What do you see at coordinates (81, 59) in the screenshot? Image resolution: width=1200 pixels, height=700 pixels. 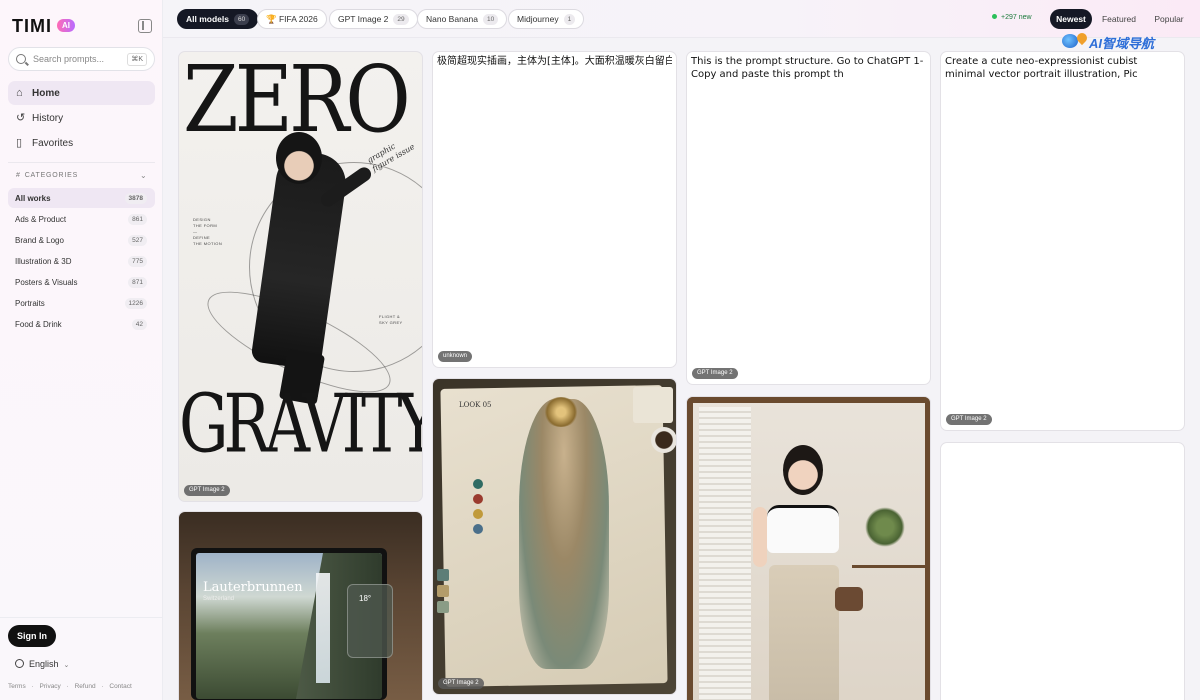 I see `search-input: Search prompts... ⌘K` at bounding box center [81, 59].